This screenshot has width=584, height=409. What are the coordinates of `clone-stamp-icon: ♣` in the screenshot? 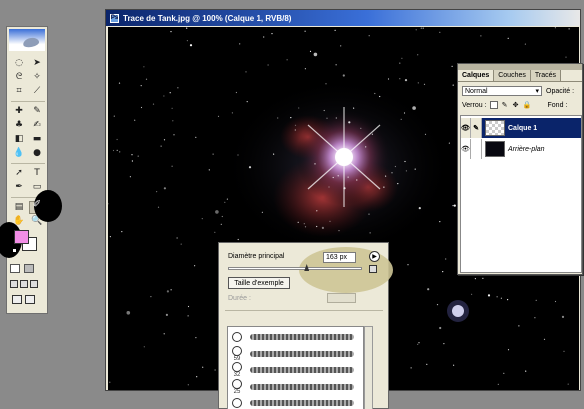 It's located at (19, 125).